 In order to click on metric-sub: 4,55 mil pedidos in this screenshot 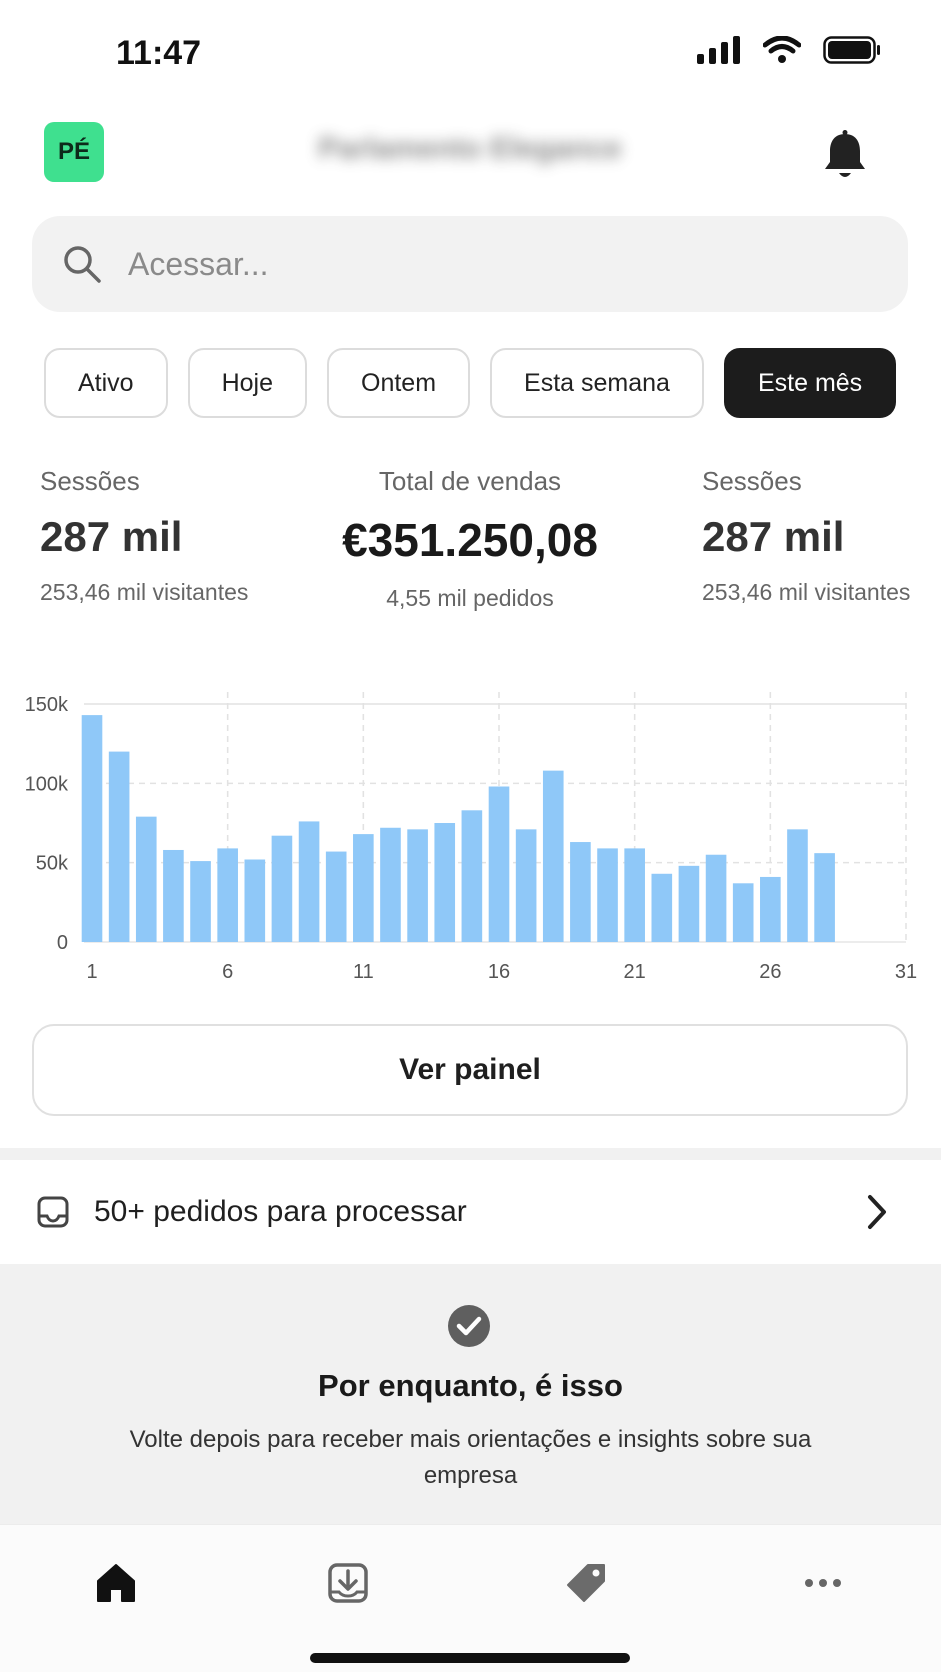, I will do `click(470, 598)`.